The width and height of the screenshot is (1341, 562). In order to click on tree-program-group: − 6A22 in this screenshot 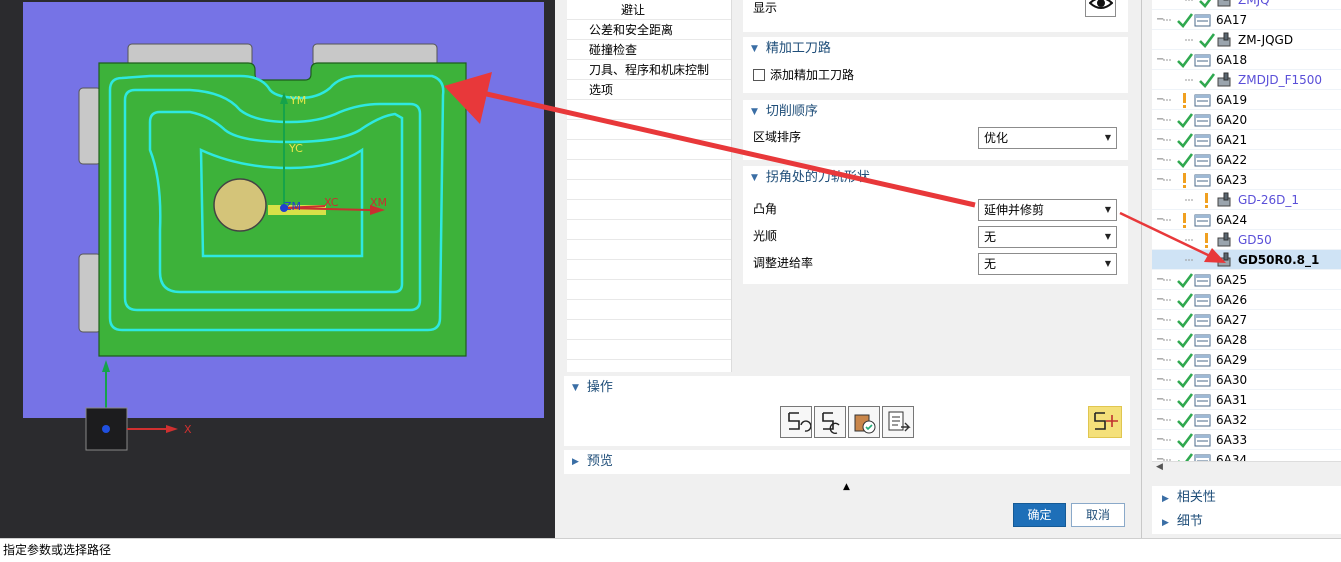, I will do `click(1246, 160)`.